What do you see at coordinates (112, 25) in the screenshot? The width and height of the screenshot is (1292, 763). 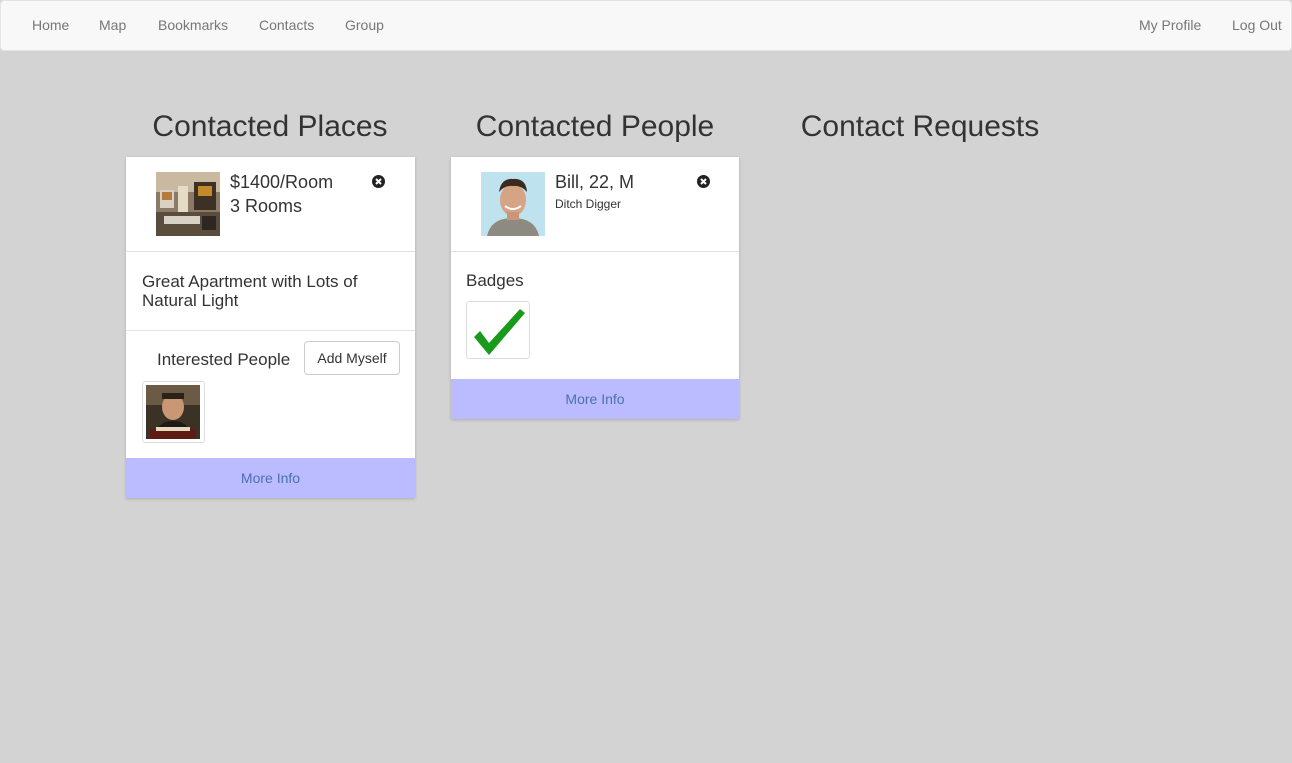 I see `nav-map-link: Map` at bounding box center [112, 25].